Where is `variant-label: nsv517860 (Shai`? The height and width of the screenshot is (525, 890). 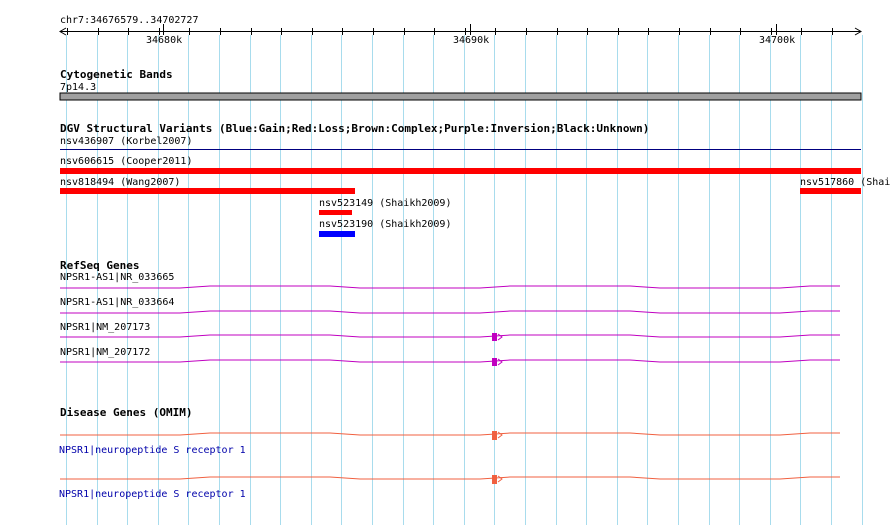
variant-label: nsv517860 (Shai is located at coordinates (845, 183).